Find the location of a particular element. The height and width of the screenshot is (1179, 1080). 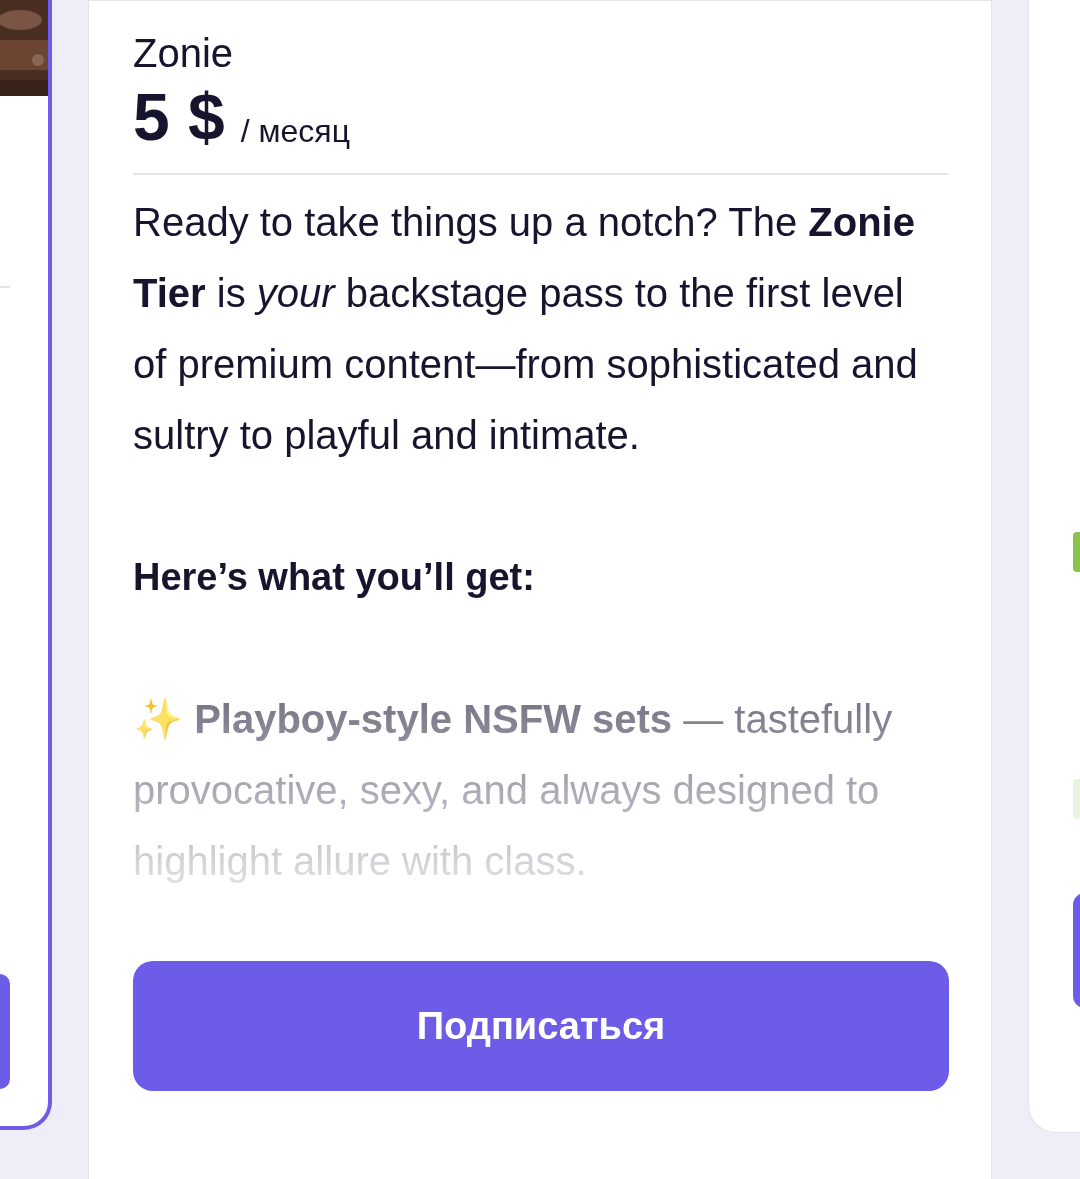

subscribe-button: Подписаться is located at coordinates (541, 1026).